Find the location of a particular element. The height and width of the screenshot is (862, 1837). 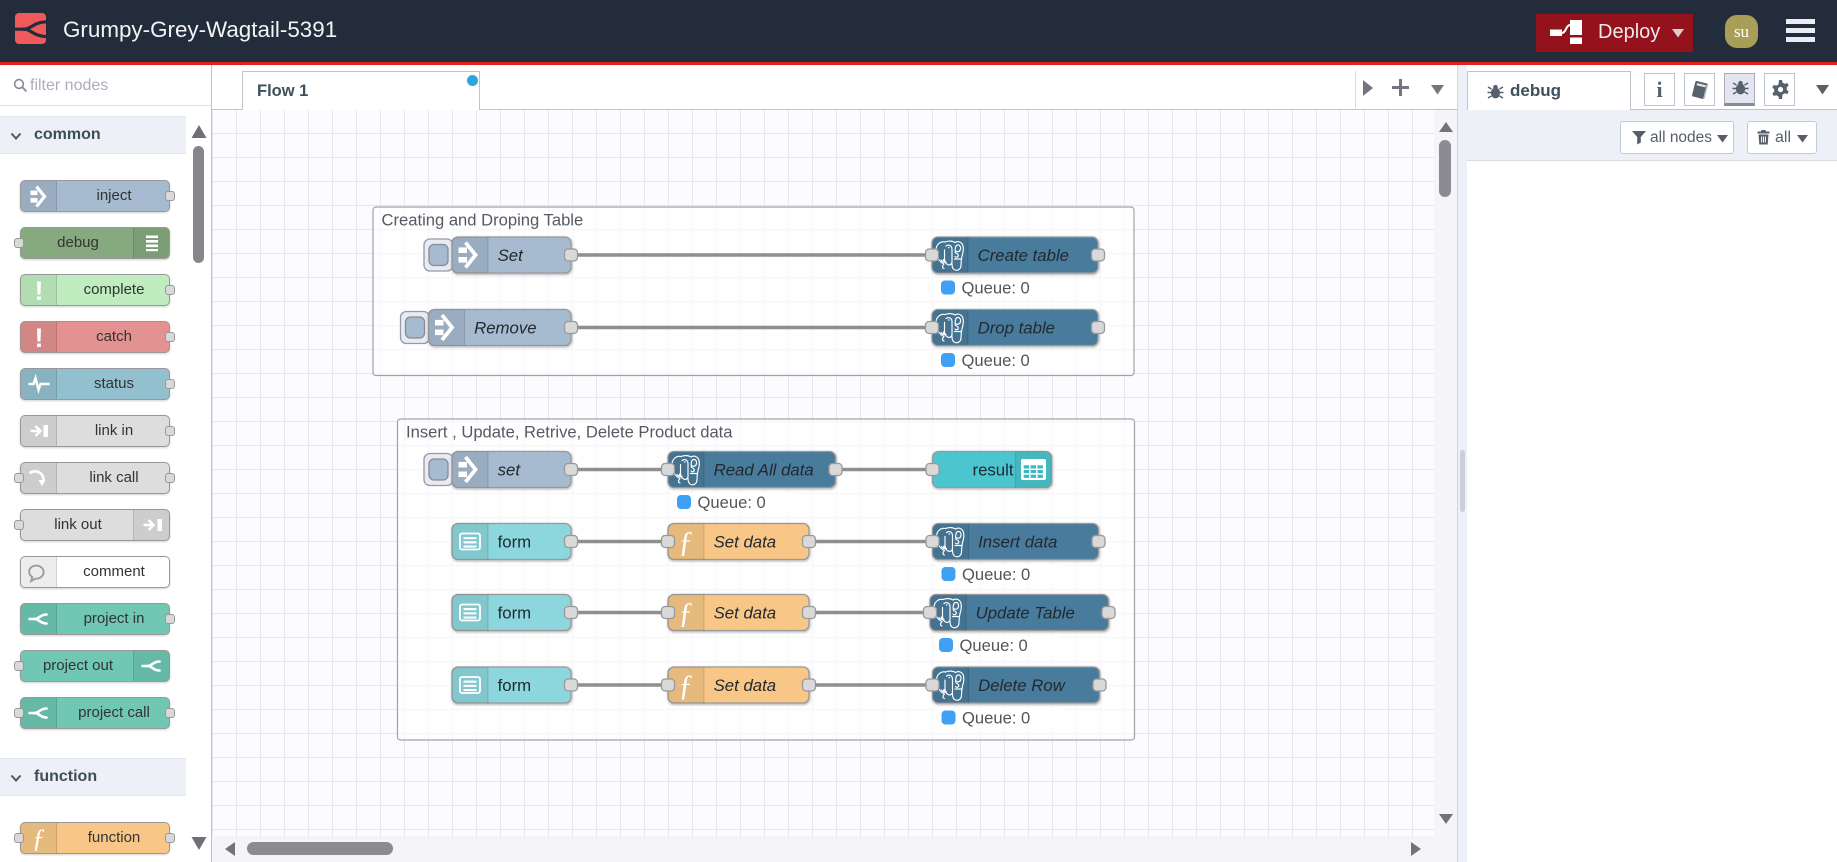

svg-text: Remove is located at coordinates (505, 328).